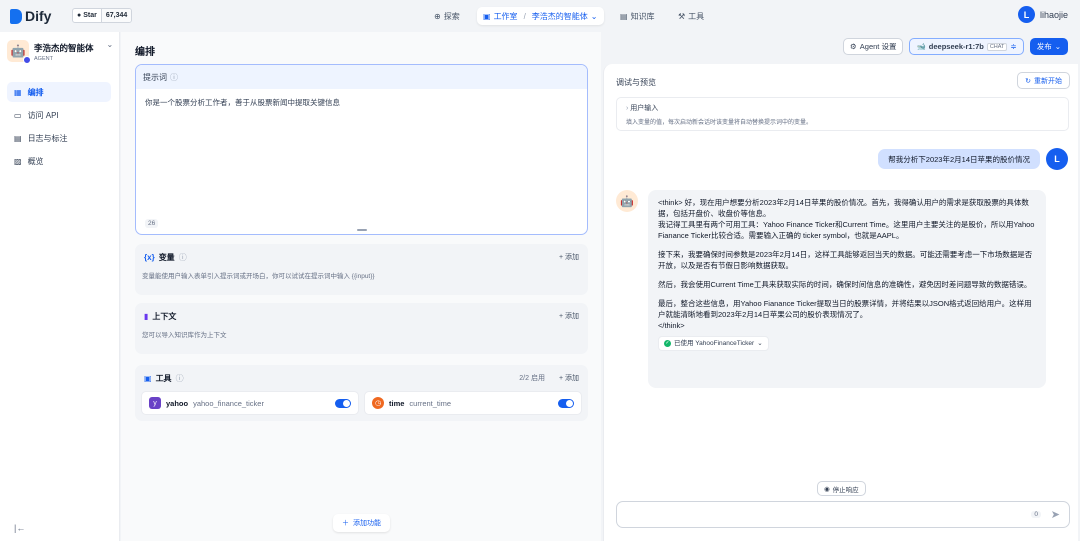 This screenshot has width=1080, height=541. I want to click on stop-icon: ◉, so click(827, 489).